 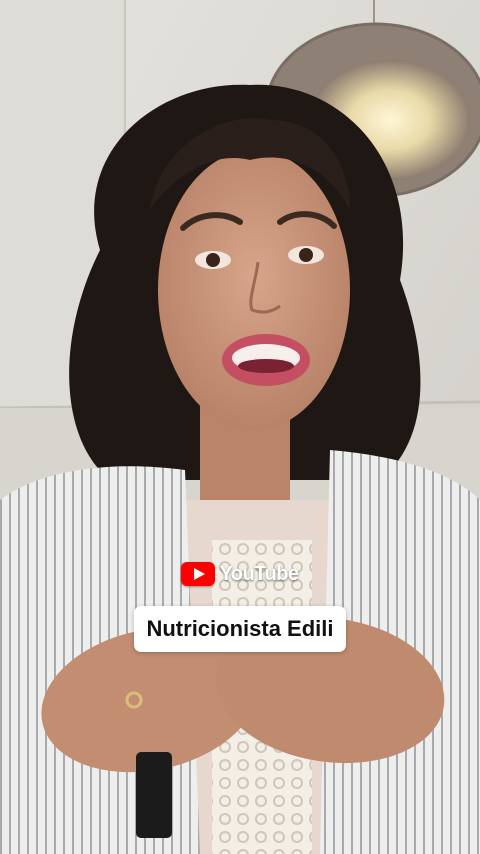 I want to click on channel-name-label: Nutricionista Edili, so click(x=240, y=629).